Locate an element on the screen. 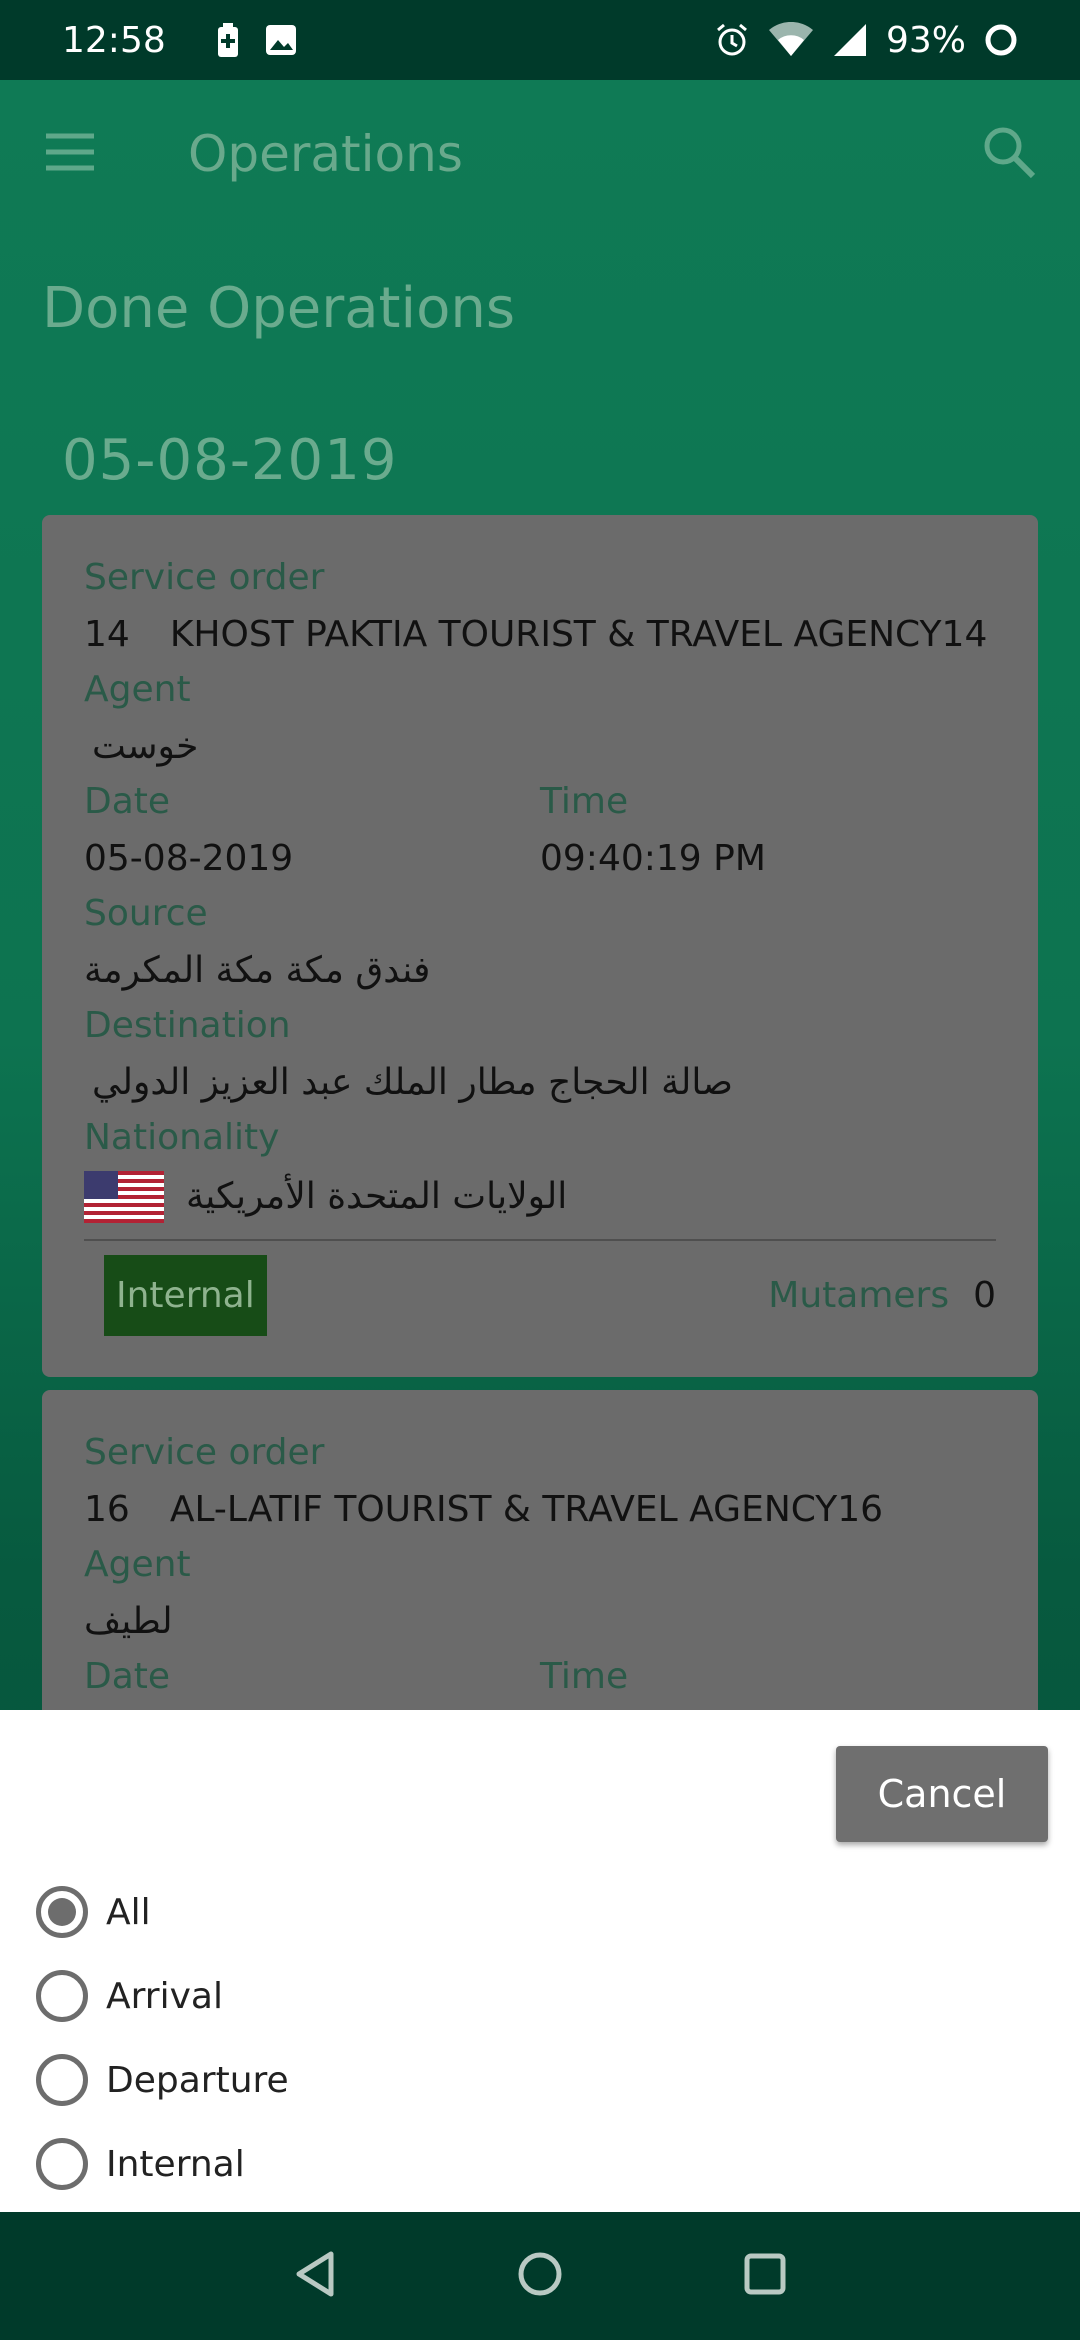 This screenshot has width=1080, height=2340. radio-option-departure: Departure is located at coordinates (162, 2080).